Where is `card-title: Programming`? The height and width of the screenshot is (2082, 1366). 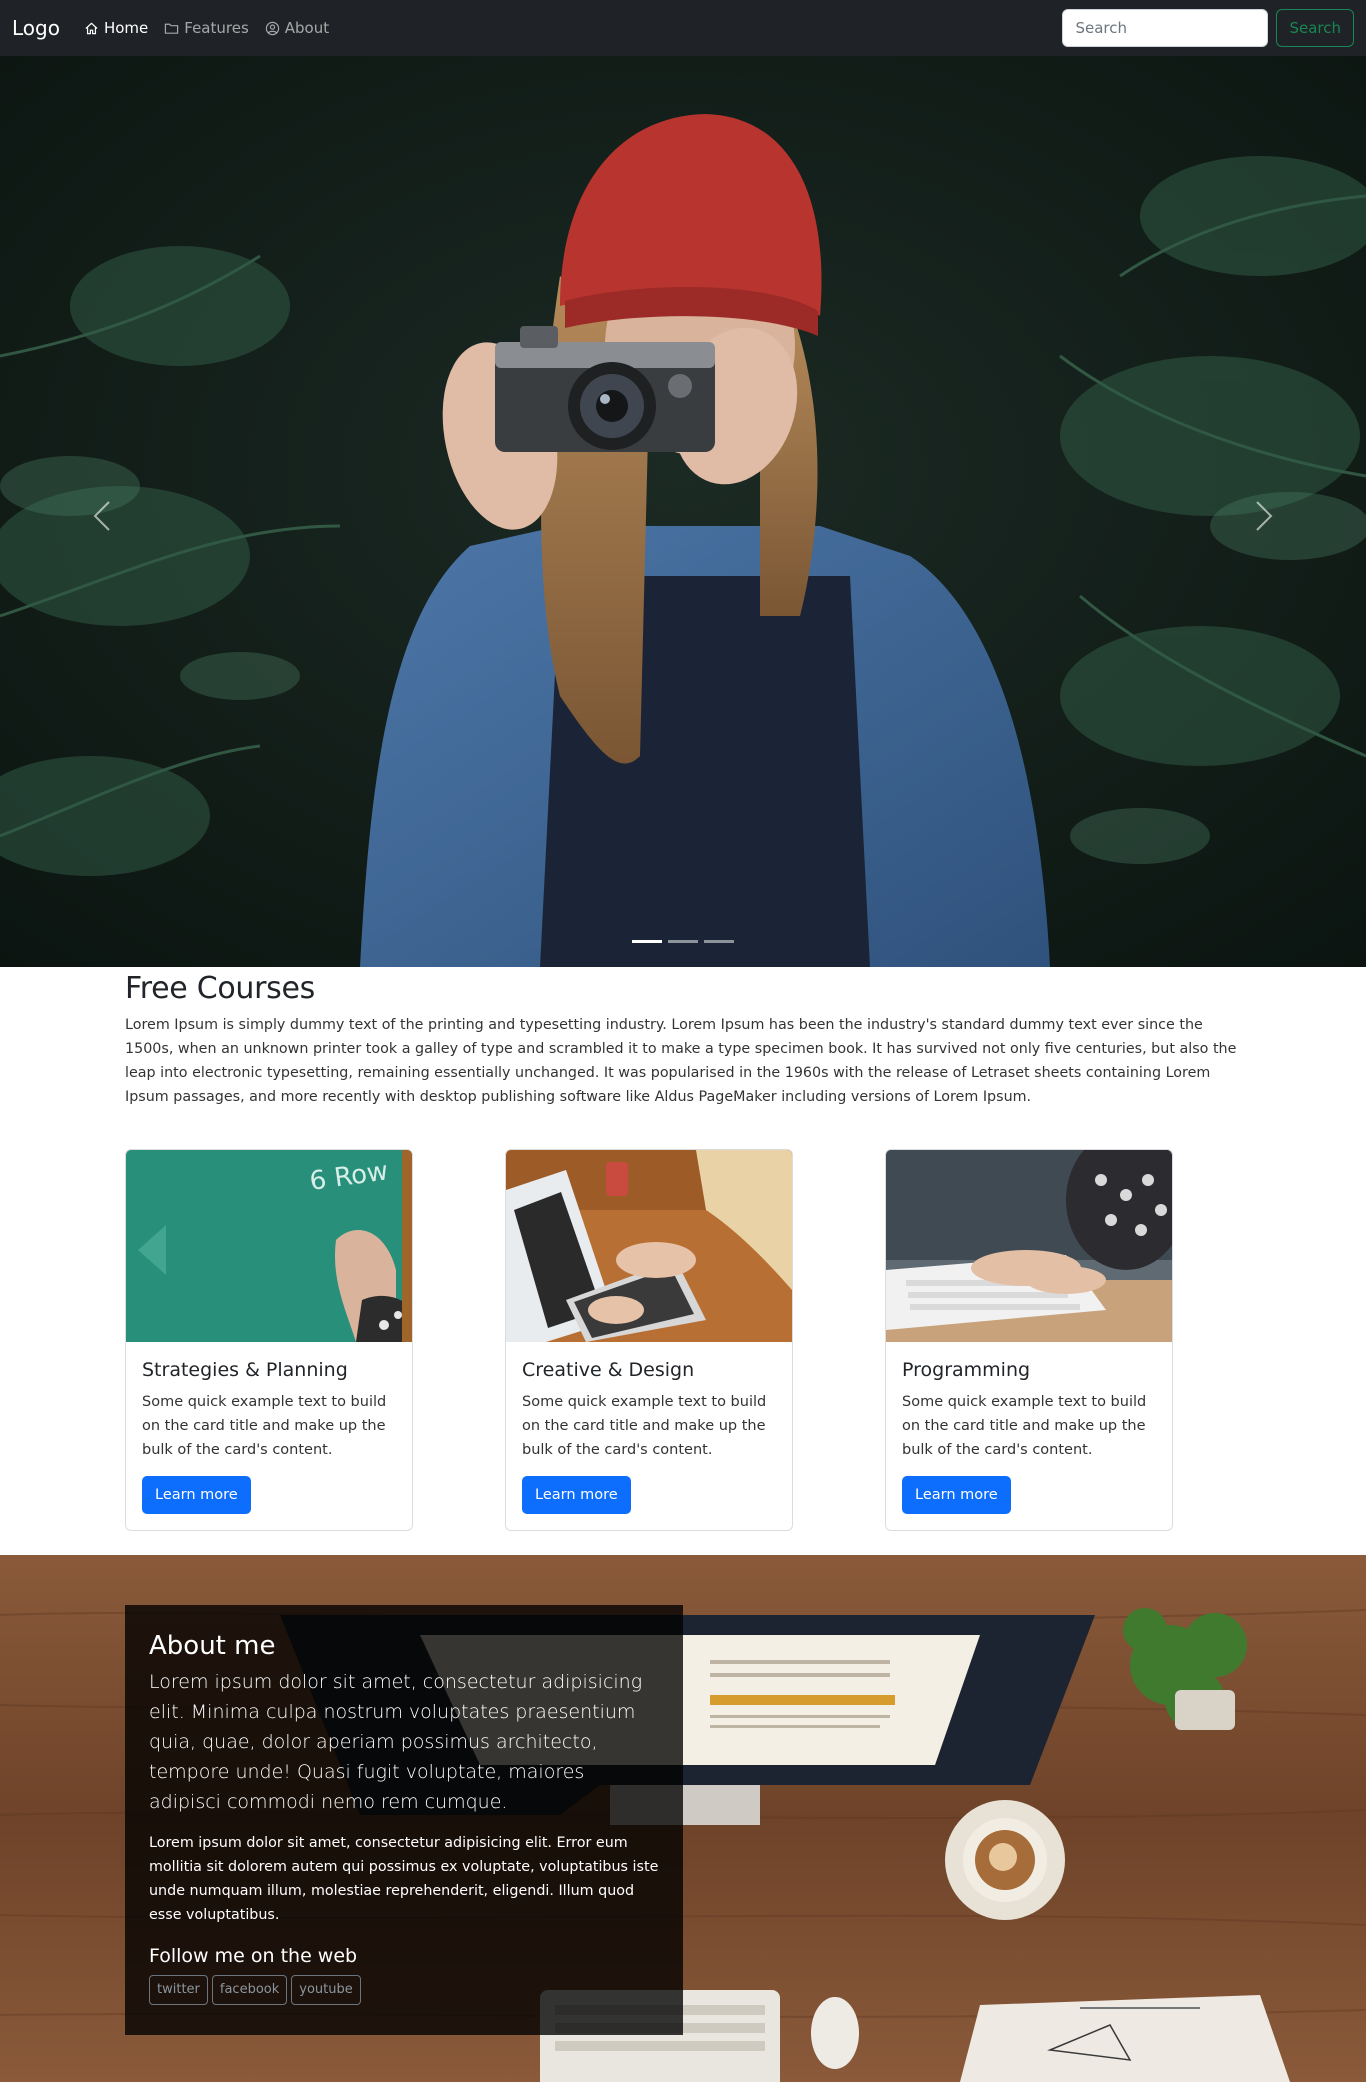
card-title: Programming is located at coordinates (966, 1370).